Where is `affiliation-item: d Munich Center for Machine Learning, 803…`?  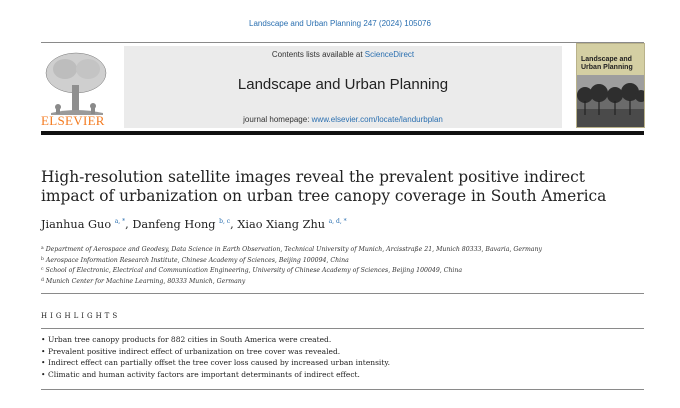 affiliation-item: d Munich Center for Machine Learning, 803… is located at coordinates (341, 281).